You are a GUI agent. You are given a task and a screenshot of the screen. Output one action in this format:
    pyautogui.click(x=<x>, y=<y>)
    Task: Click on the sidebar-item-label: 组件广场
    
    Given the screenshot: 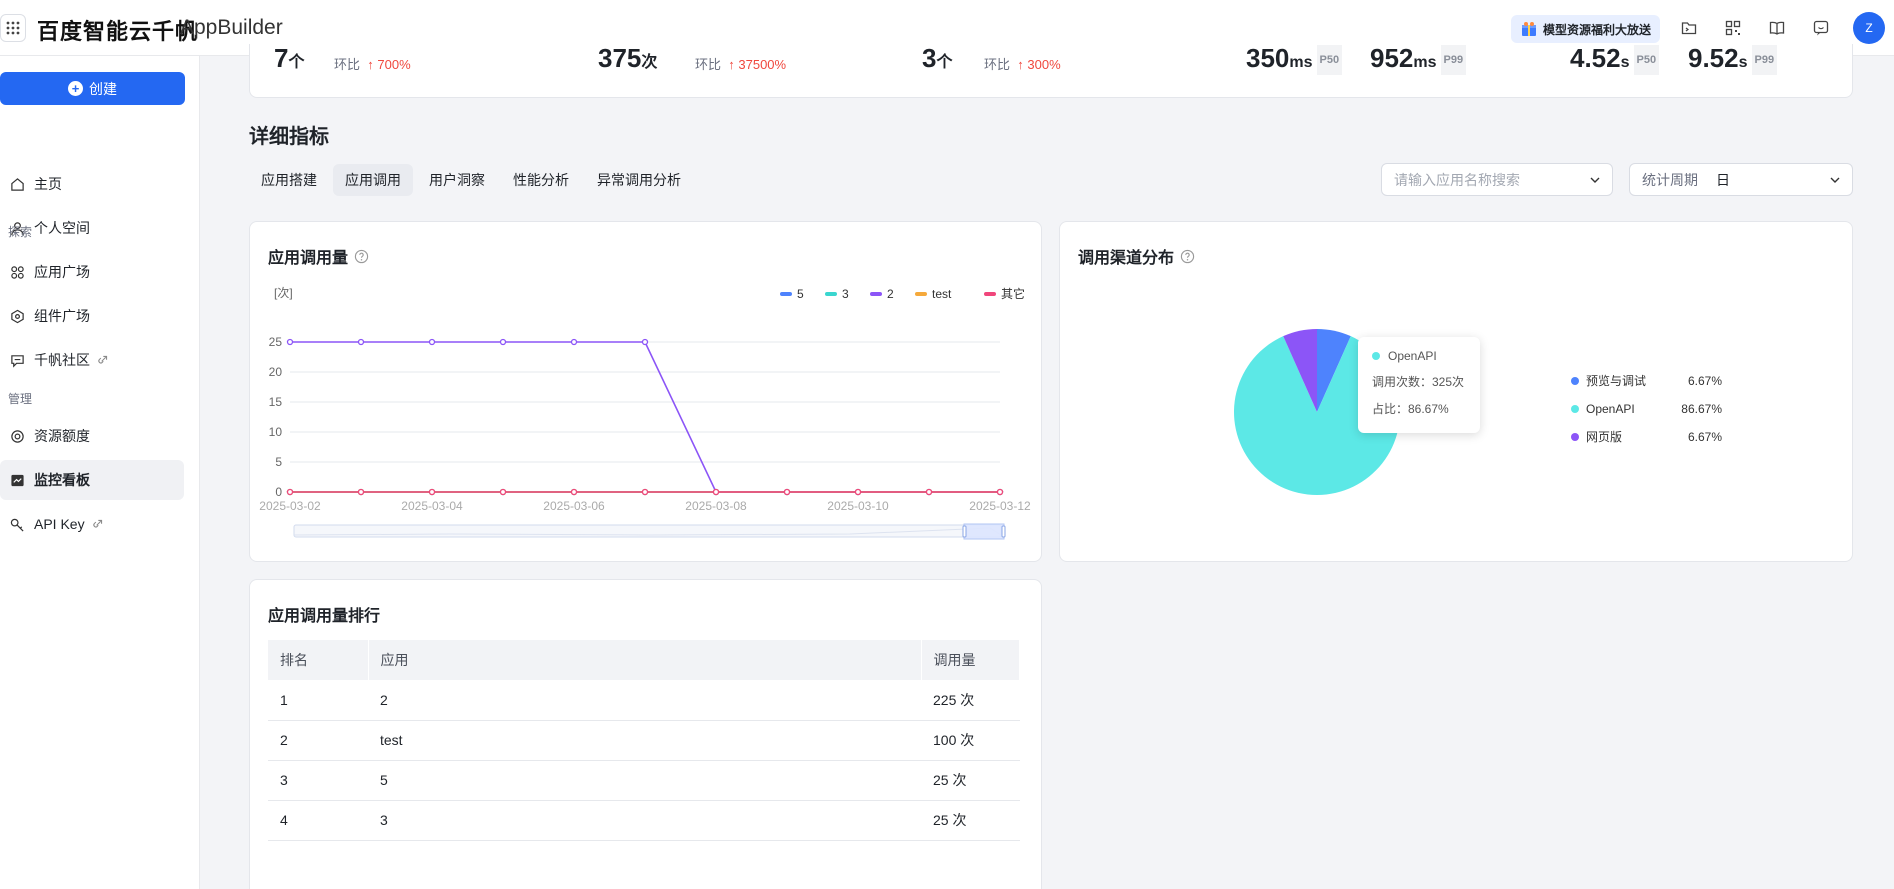 What is the action you would take?
    pyautogui.click(x=62, y=316)
    